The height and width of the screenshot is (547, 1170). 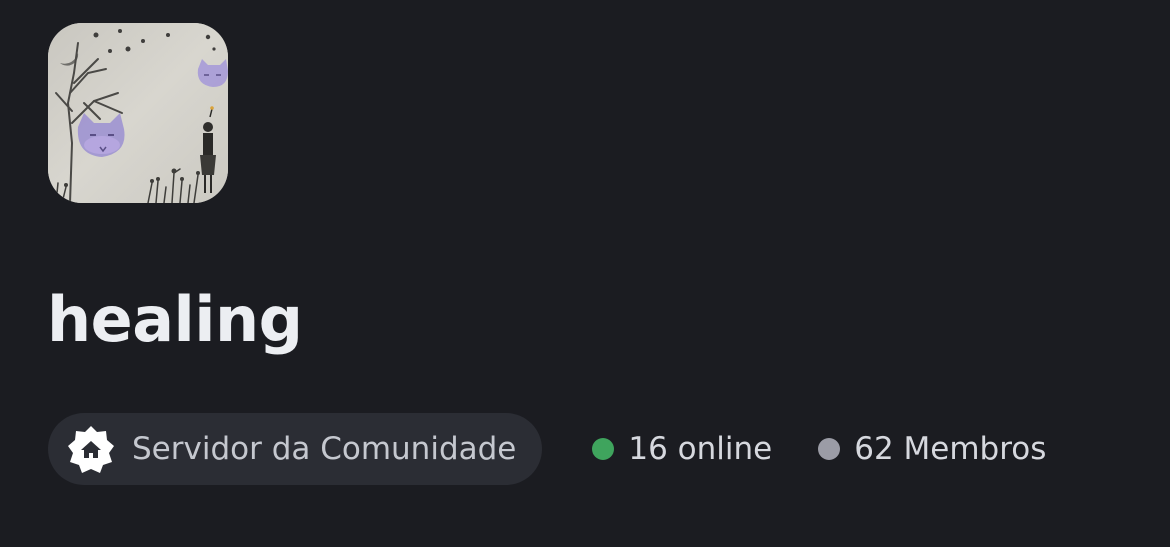 I want to click on members-status-dot-icon, so click(x=829, y=449).